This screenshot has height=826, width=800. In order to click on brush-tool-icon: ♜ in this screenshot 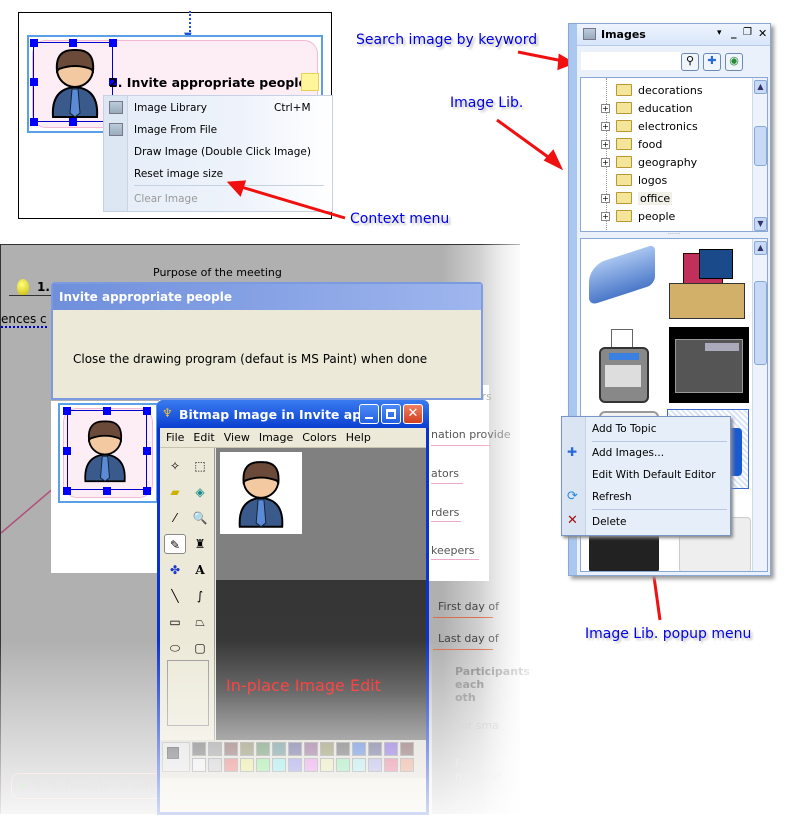, I will do `click(200, 544)`.